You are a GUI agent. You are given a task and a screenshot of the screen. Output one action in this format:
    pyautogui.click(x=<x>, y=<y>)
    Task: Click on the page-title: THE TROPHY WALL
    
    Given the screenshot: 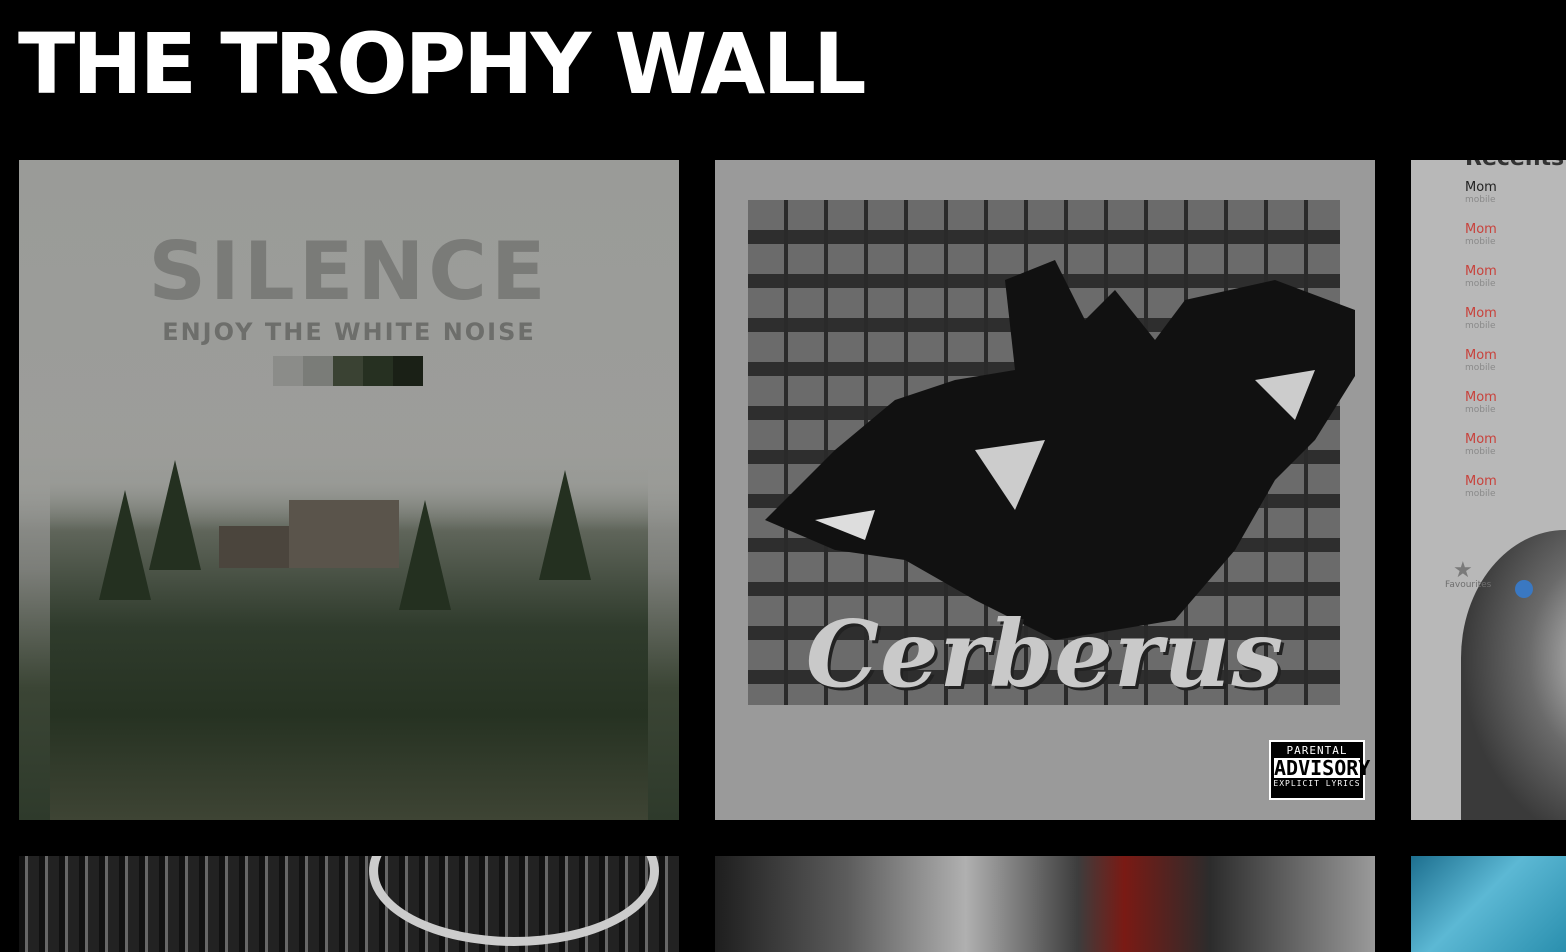 What is the action you would take?
    pyautogui.click(x=442, y=64)
    